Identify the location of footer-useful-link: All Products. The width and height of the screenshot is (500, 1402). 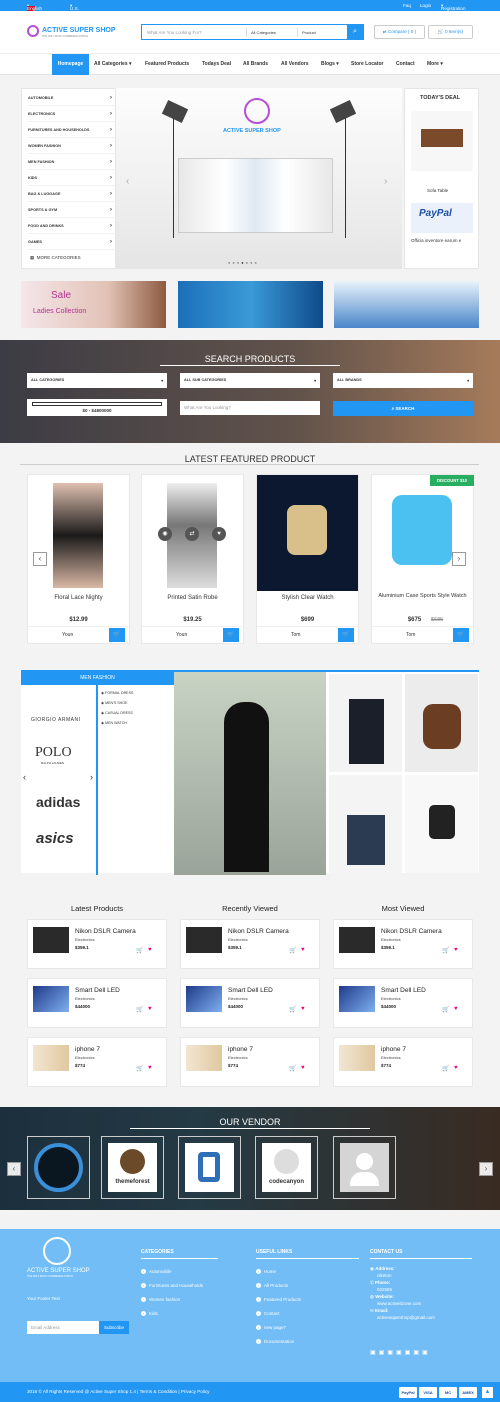
(272, 1285).